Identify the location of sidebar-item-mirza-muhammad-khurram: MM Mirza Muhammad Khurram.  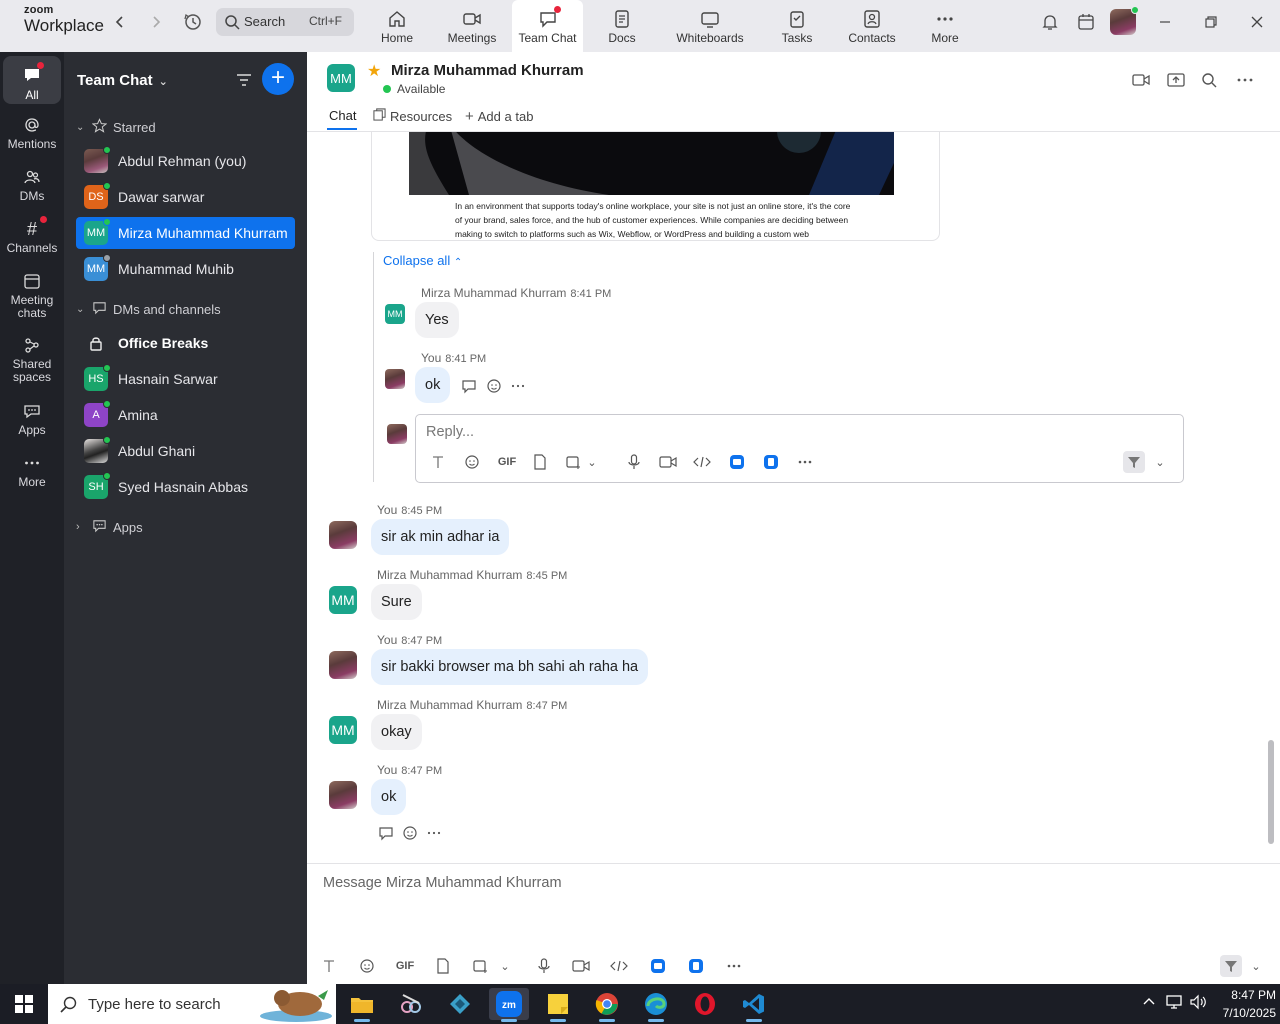
(185, 233).